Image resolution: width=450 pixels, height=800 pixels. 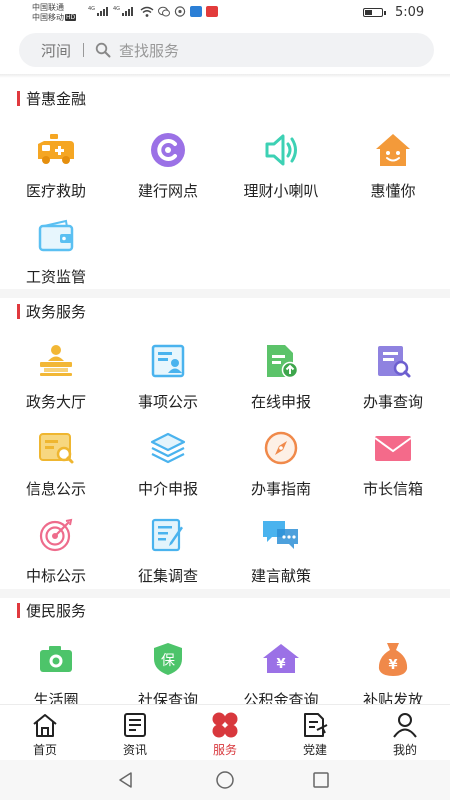 I want to click on service-counter-icon, so click(x=56, y=361).